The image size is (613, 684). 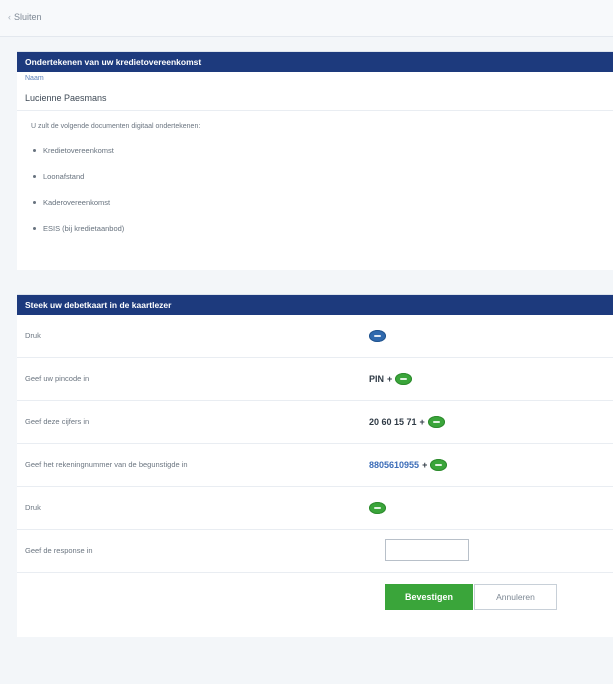 I want to click on step-code: 20 60 15 71, so click(x=393, y=422).